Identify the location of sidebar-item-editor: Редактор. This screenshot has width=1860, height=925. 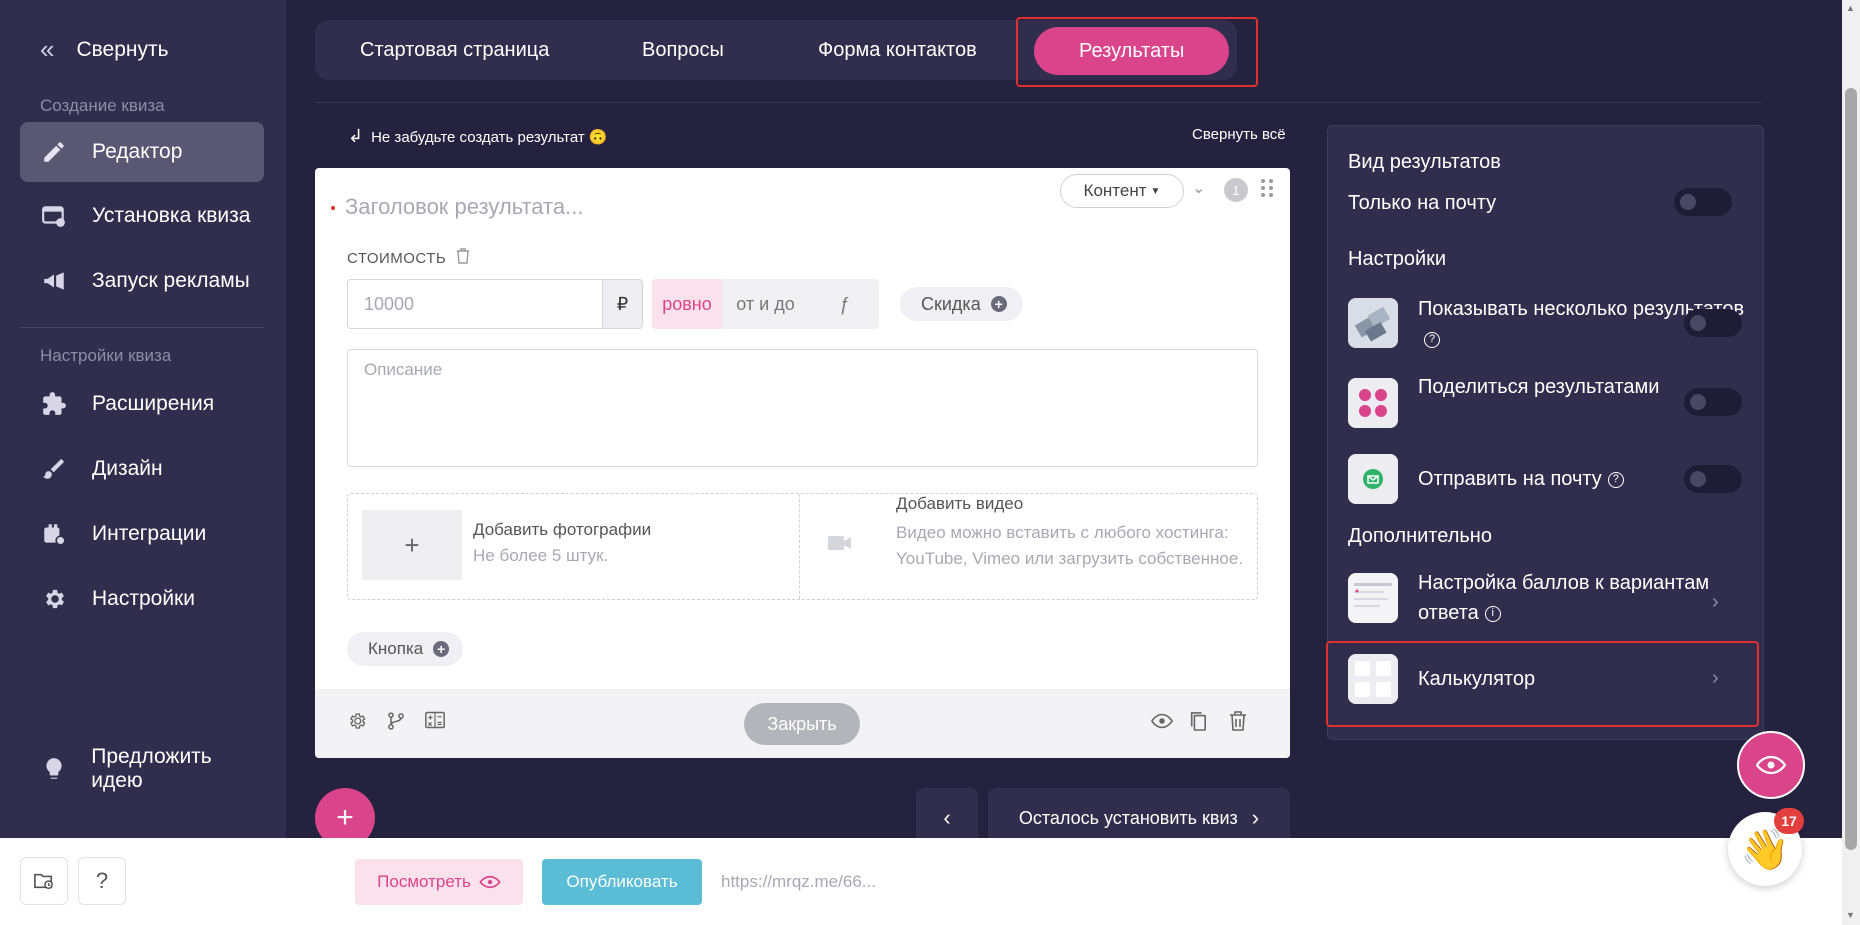
(142, 152).